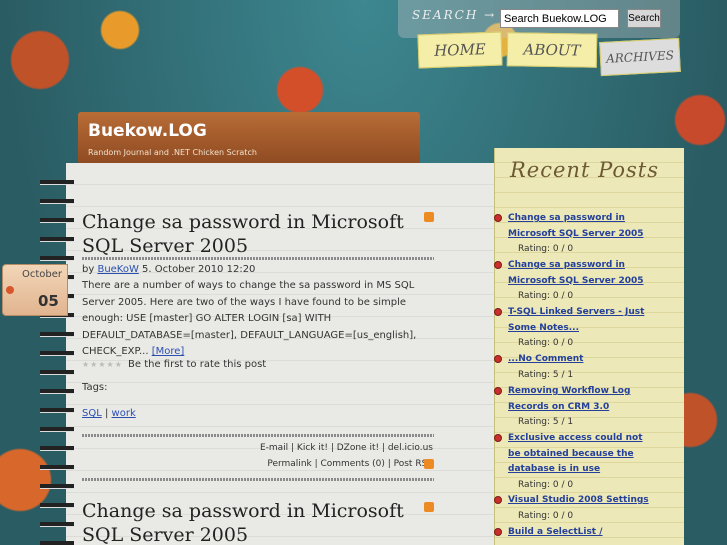 This screenshot has width=727, height=545. I want to click on recent-post-link: Removing Workflow Log Records on CRM 3.0, so click(581, 399).